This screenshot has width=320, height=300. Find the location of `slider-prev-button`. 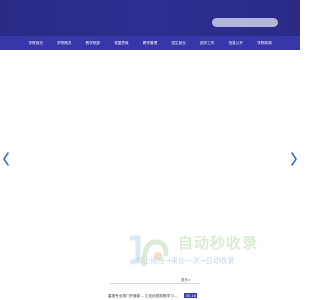

slider-prev-button is located at coordinates (6, 159).